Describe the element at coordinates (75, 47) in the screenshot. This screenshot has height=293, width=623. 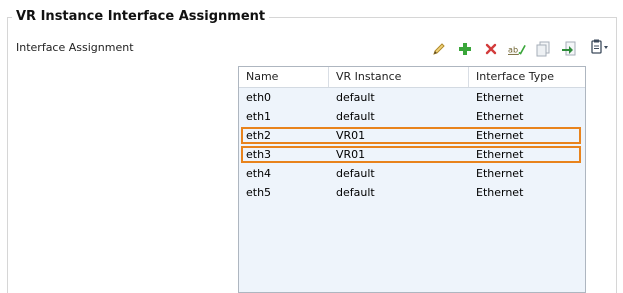
I see `section-label: Interface Assignment` at that location.